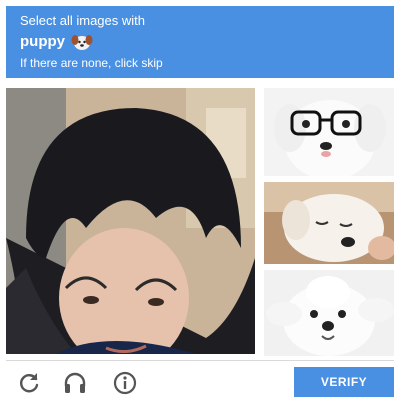 This screenshot has height=401, width=400. Describe the element at coordinates (29, 383) in the screenshot. I see `reload-icon` at that location.